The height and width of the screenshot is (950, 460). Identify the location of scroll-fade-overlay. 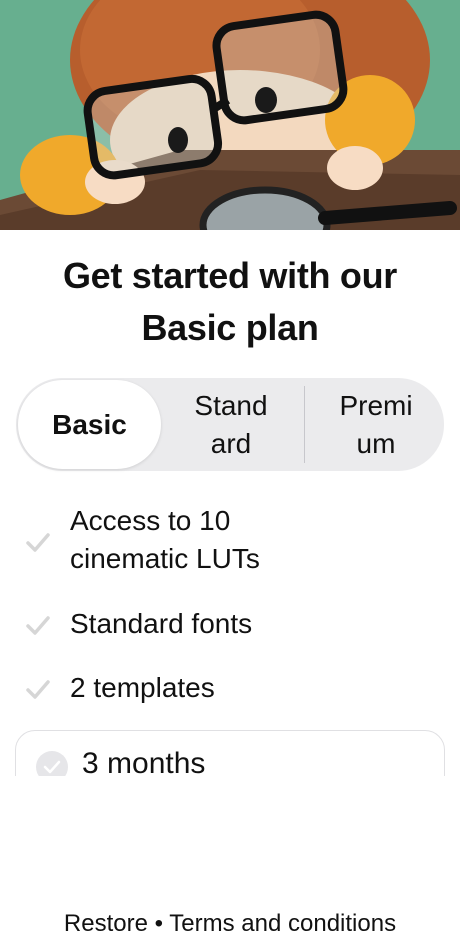
(230, 836).